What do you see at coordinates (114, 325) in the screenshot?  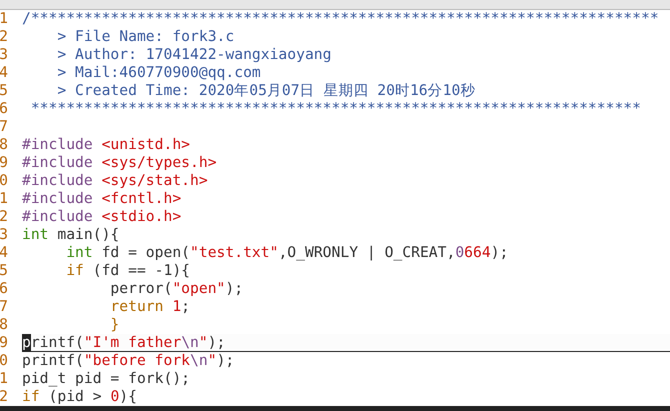 I see `code-line: }` at bounding box center [114, 325].